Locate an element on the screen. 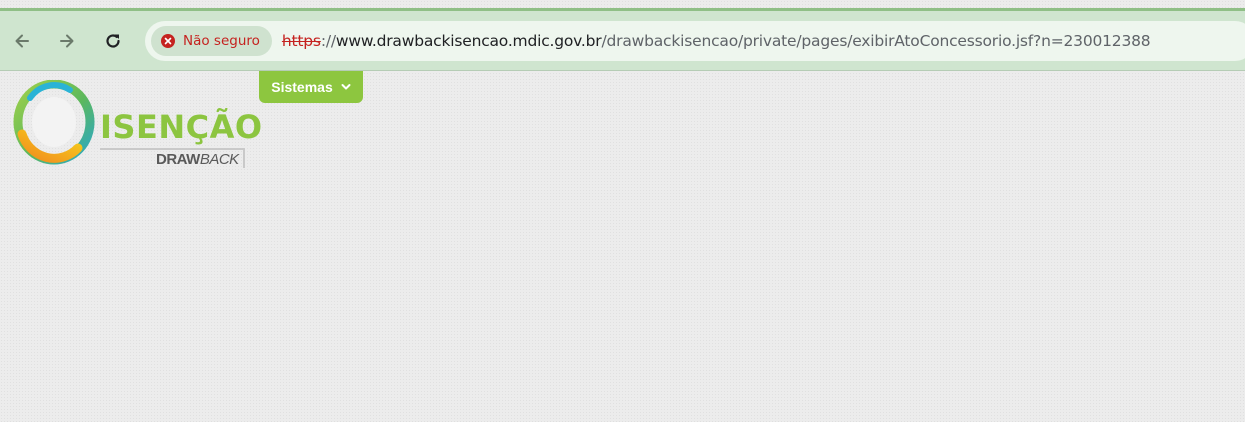 The image size is (1245, 422). security-indicator: Não seguro is located at coordinates (211, 41).